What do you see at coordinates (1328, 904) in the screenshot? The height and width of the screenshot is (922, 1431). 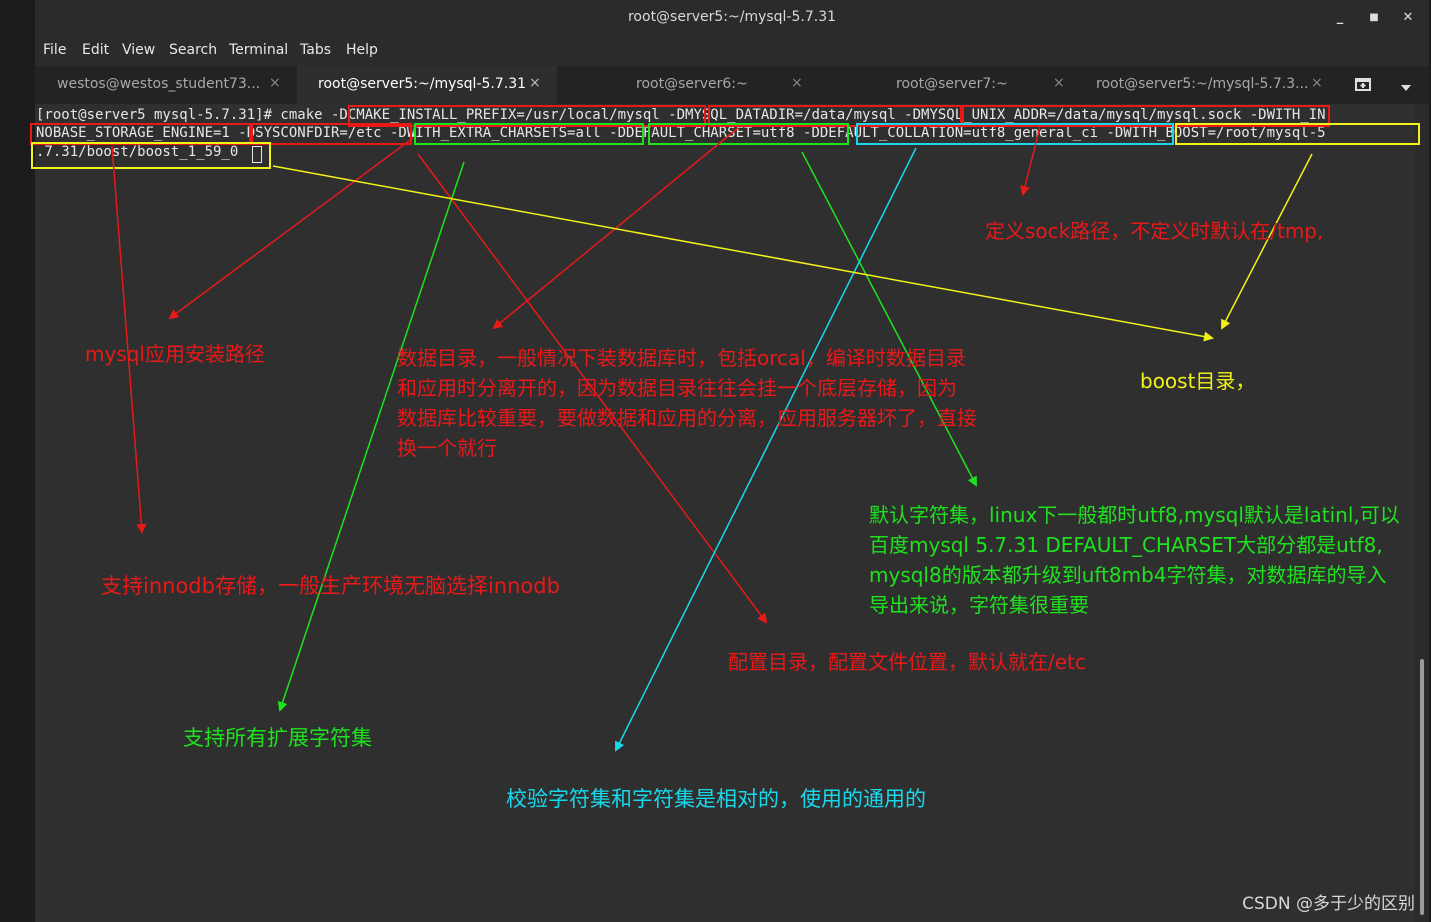 I see `watermark: CSDN @多于少的区别` at bounding box center [1328, 904].